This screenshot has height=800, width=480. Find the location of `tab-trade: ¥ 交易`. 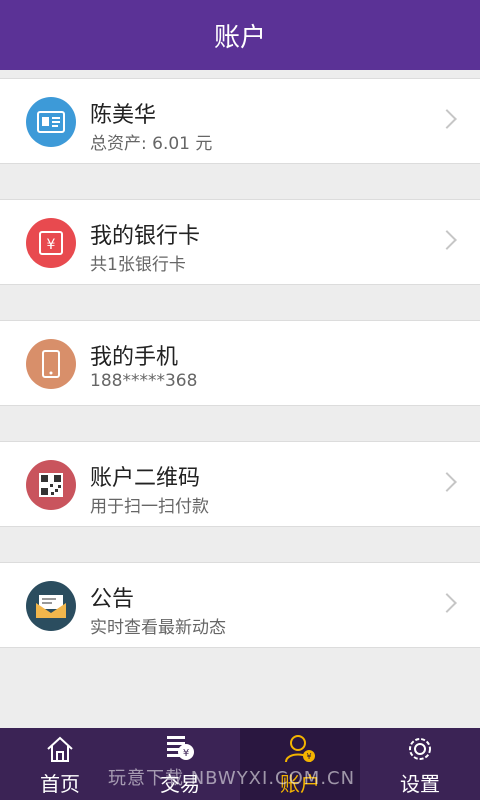

tab-trade: ¥ 交易 is located at coordinates (180, 764).